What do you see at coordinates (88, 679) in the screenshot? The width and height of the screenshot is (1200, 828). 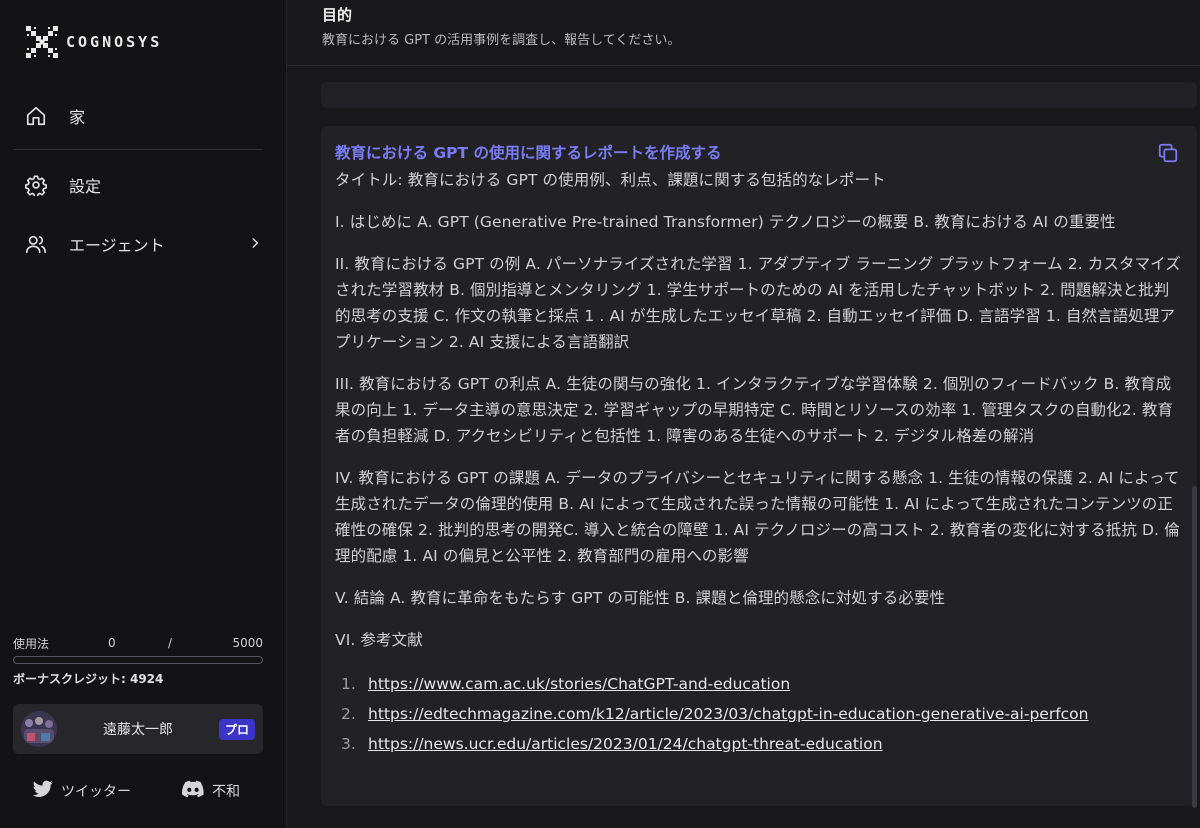 I see `bonus-credits: ボーナスクレジット: 4924` at bounding box center [88, 679].